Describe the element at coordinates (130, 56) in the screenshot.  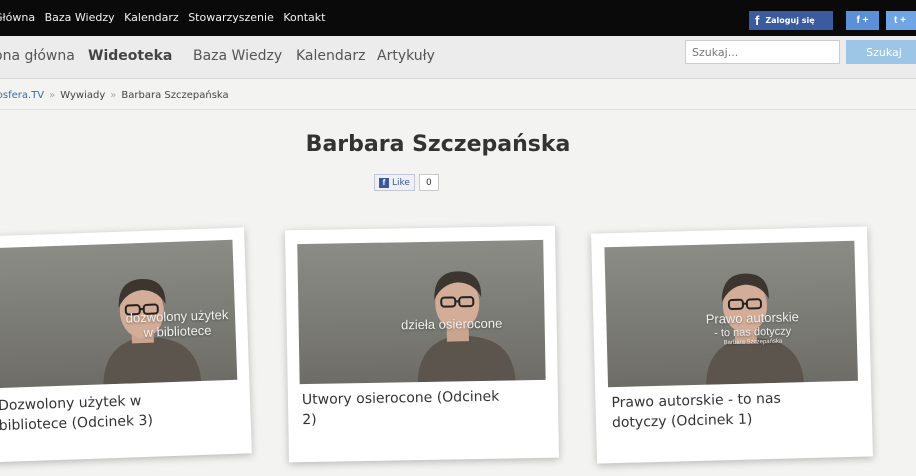
I see `nav-item-wideoteka: Wideoteka` at that location.